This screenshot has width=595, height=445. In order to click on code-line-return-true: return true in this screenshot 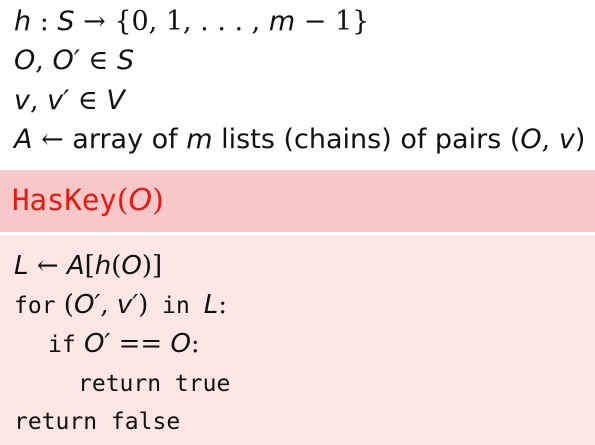, I will do `click(154, 383)`.